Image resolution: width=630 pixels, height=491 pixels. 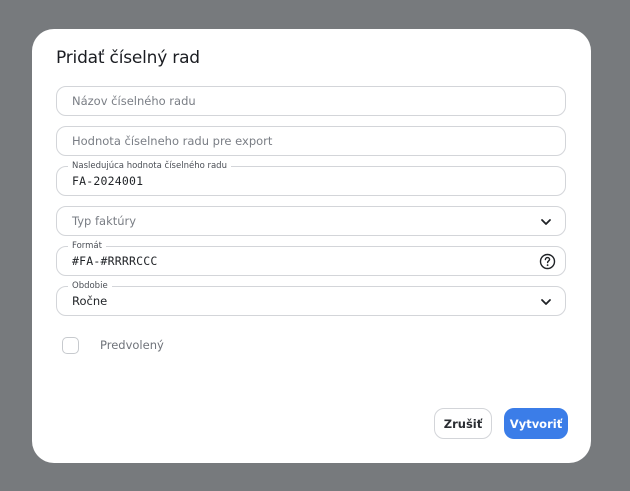 I want to click on invoice-type-select: Typ faktúry, so click(x=311, y=221).